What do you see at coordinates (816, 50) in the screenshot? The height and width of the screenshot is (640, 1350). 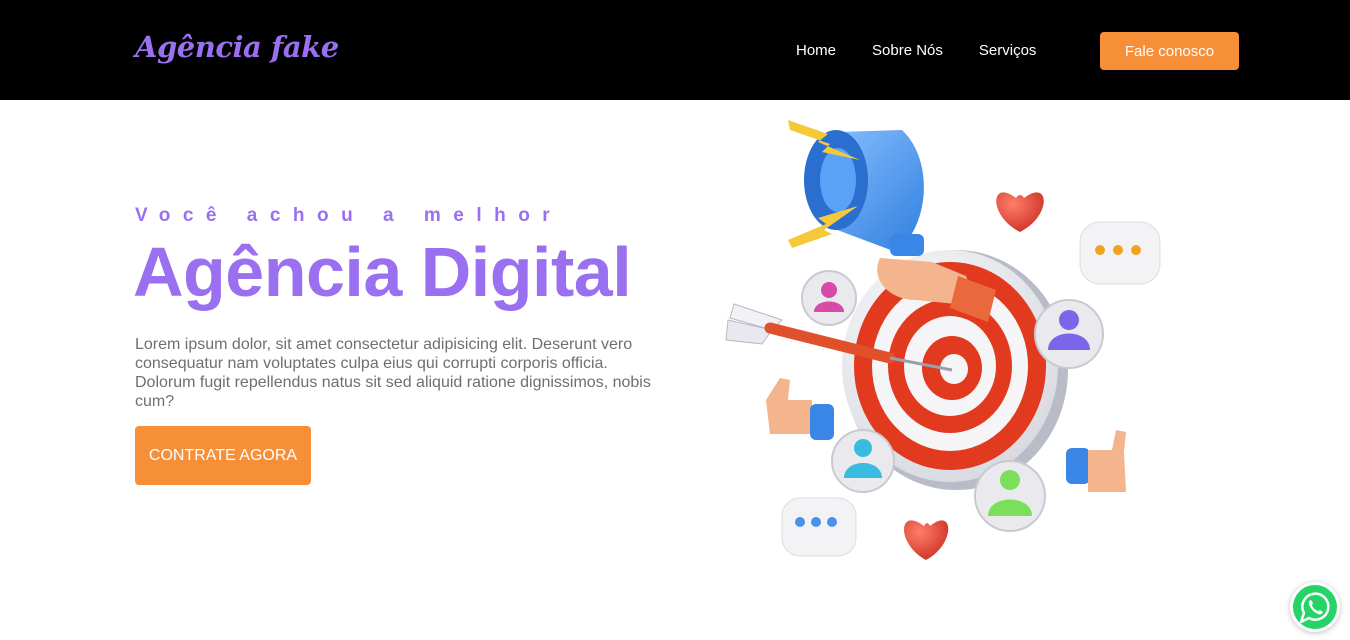 I see `nav-link-home: Home` at bounding box center [816, 50].